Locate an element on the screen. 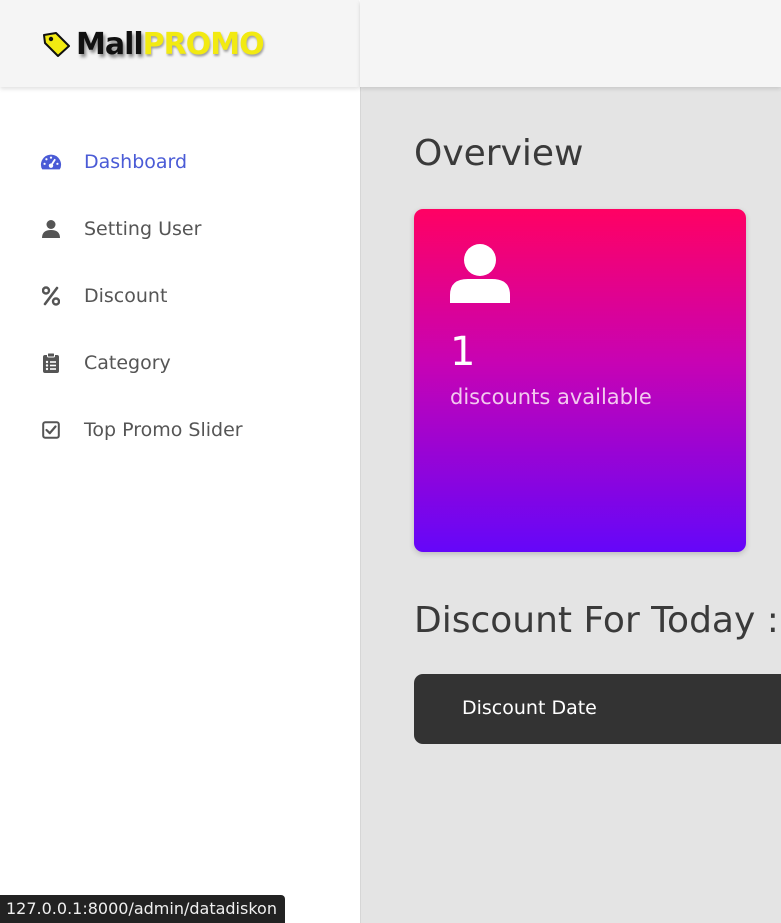 This screenshot has width=781, height=923. top-bar is located at coordinates (570, 43).